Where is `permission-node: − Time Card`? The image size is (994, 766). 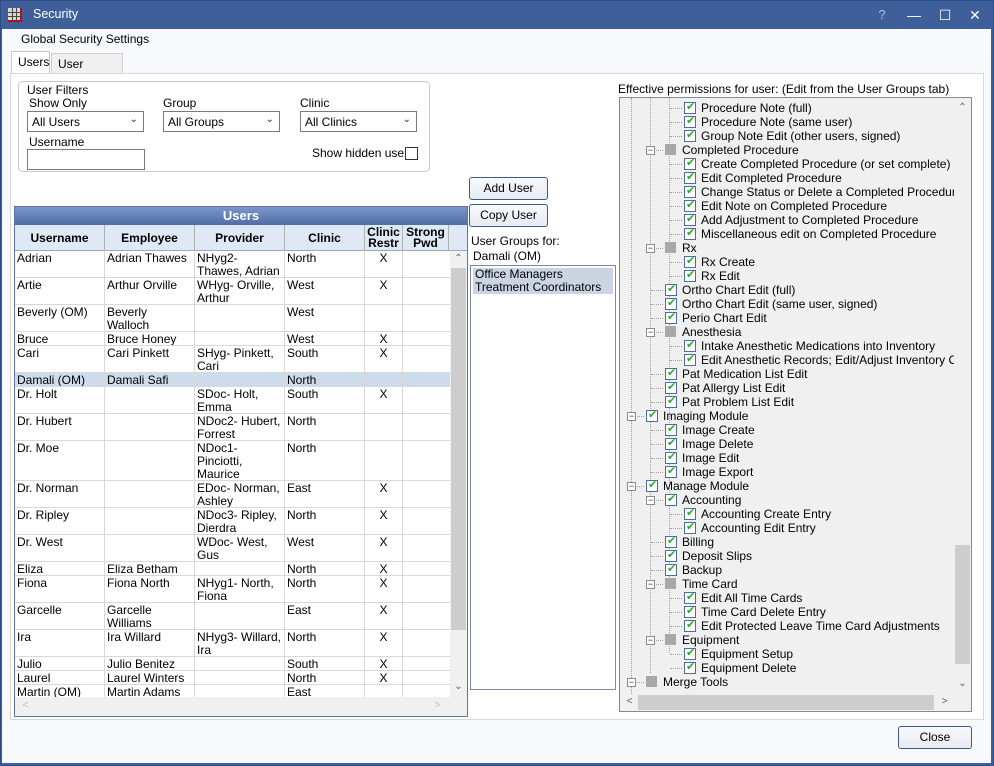
permission-node: − Time Card is located at coordinates (787, 584).